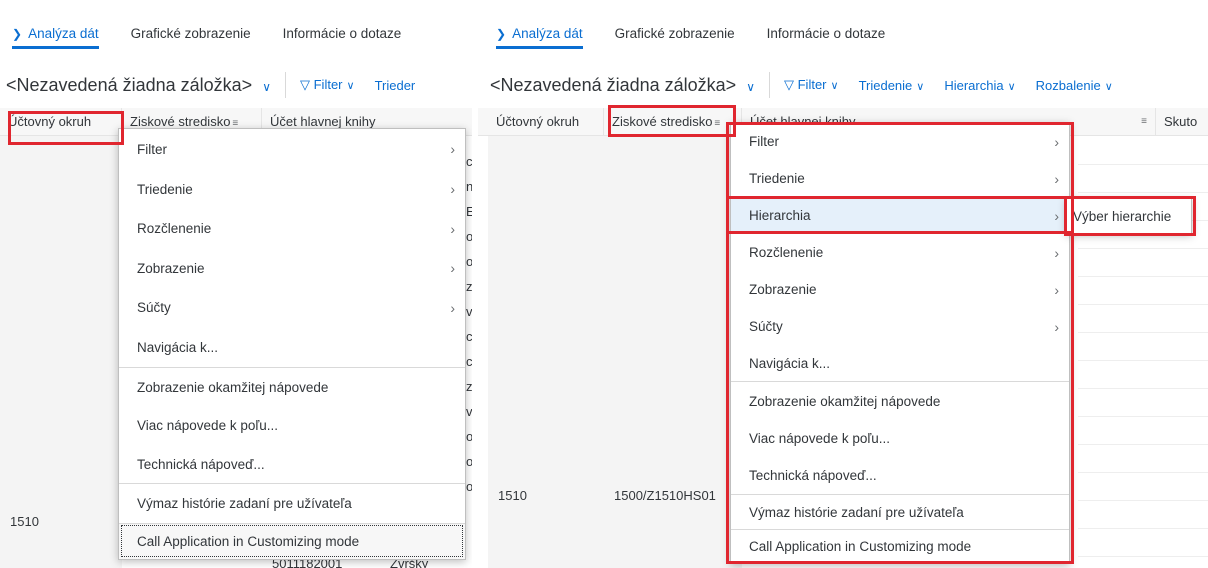  What do you see at coordinates (17, 34) in the screenshot?
I see `chevron-down-icon: ❯` at bounding box center [17, 34].